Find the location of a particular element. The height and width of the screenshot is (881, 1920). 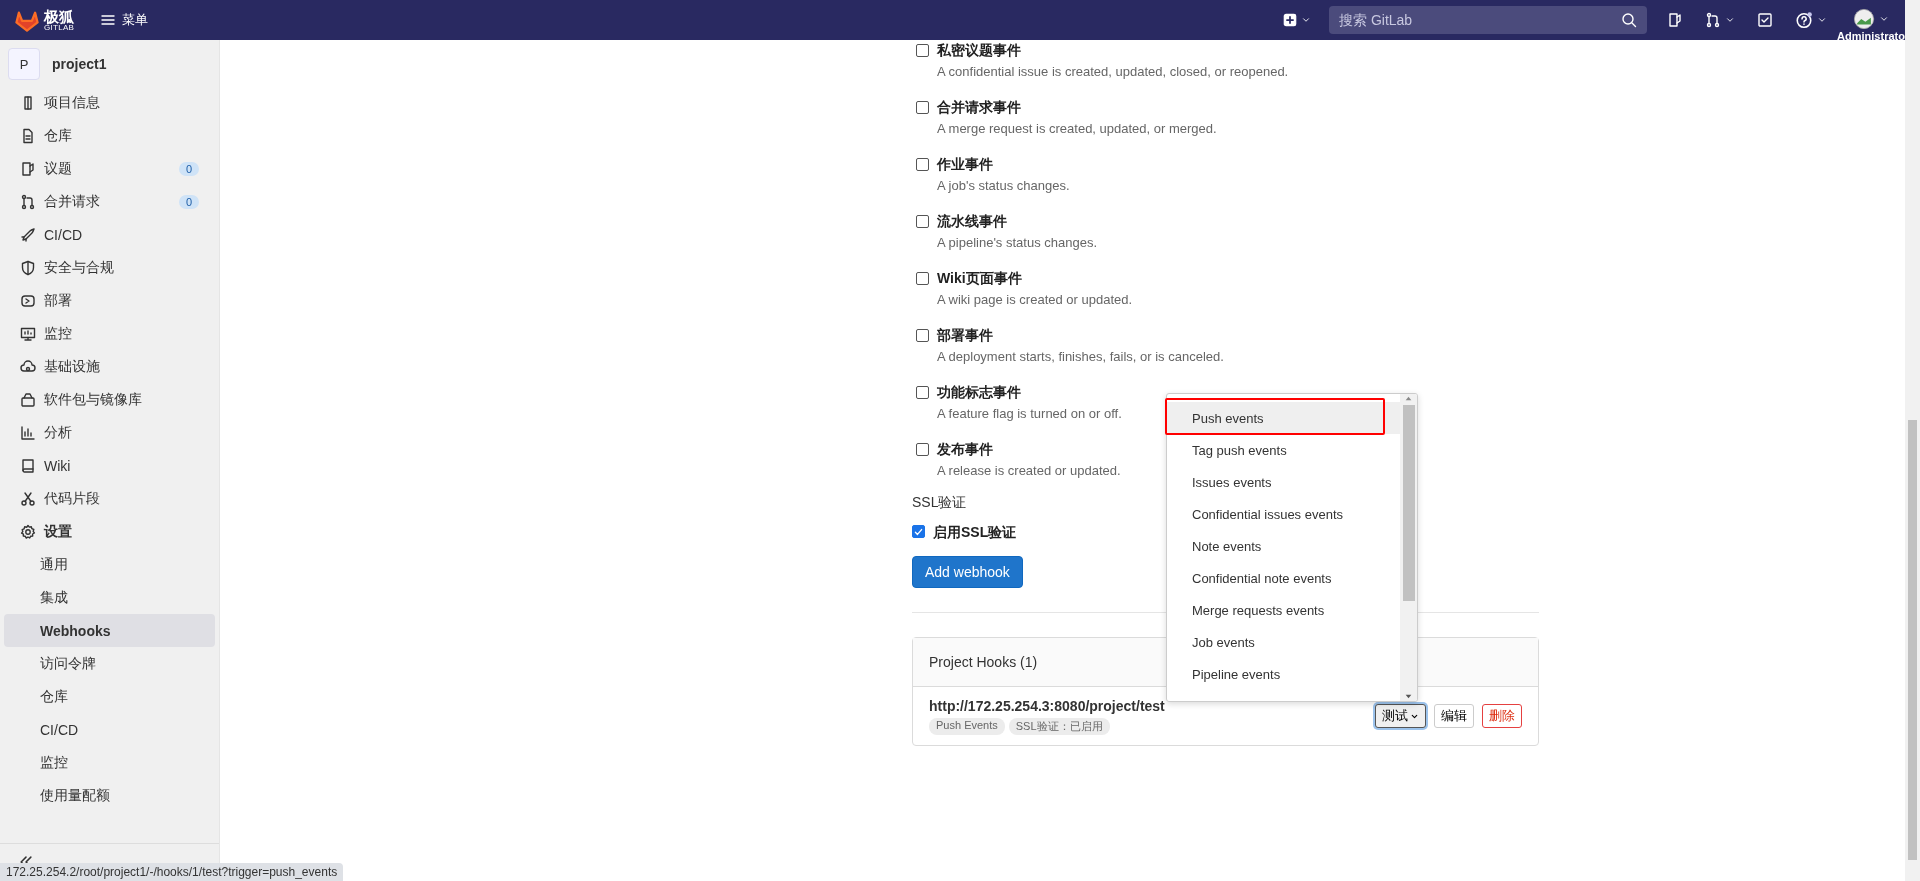

search-icon is located at coordinates (1629, 20).